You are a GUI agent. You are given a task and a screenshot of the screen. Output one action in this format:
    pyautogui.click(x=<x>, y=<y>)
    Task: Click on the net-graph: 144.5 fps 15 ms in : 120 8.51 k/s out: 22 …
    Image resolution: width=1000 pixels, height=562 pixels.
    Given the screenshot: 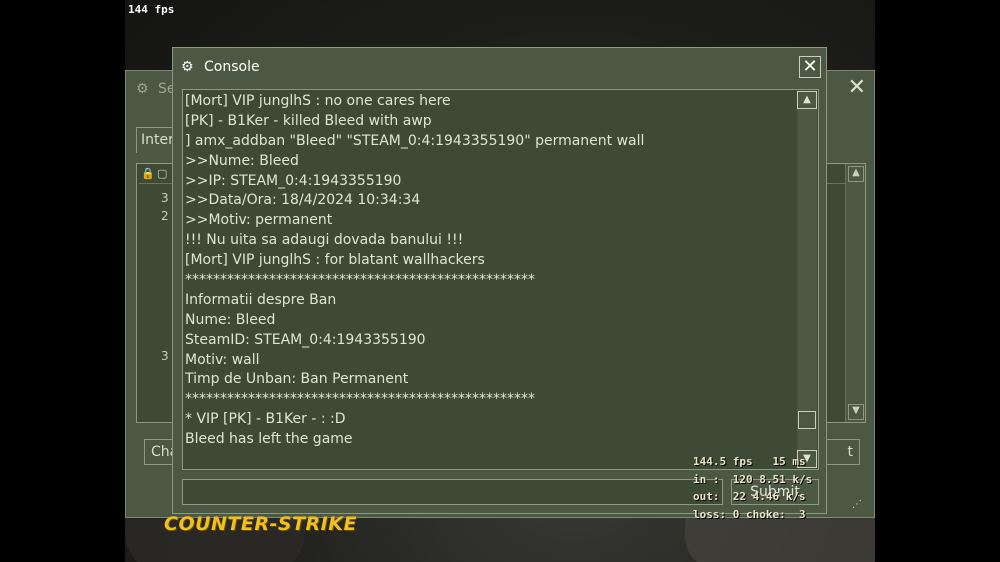 What is the action you would take?
    pyautogui.click(x=763, y=488)
    